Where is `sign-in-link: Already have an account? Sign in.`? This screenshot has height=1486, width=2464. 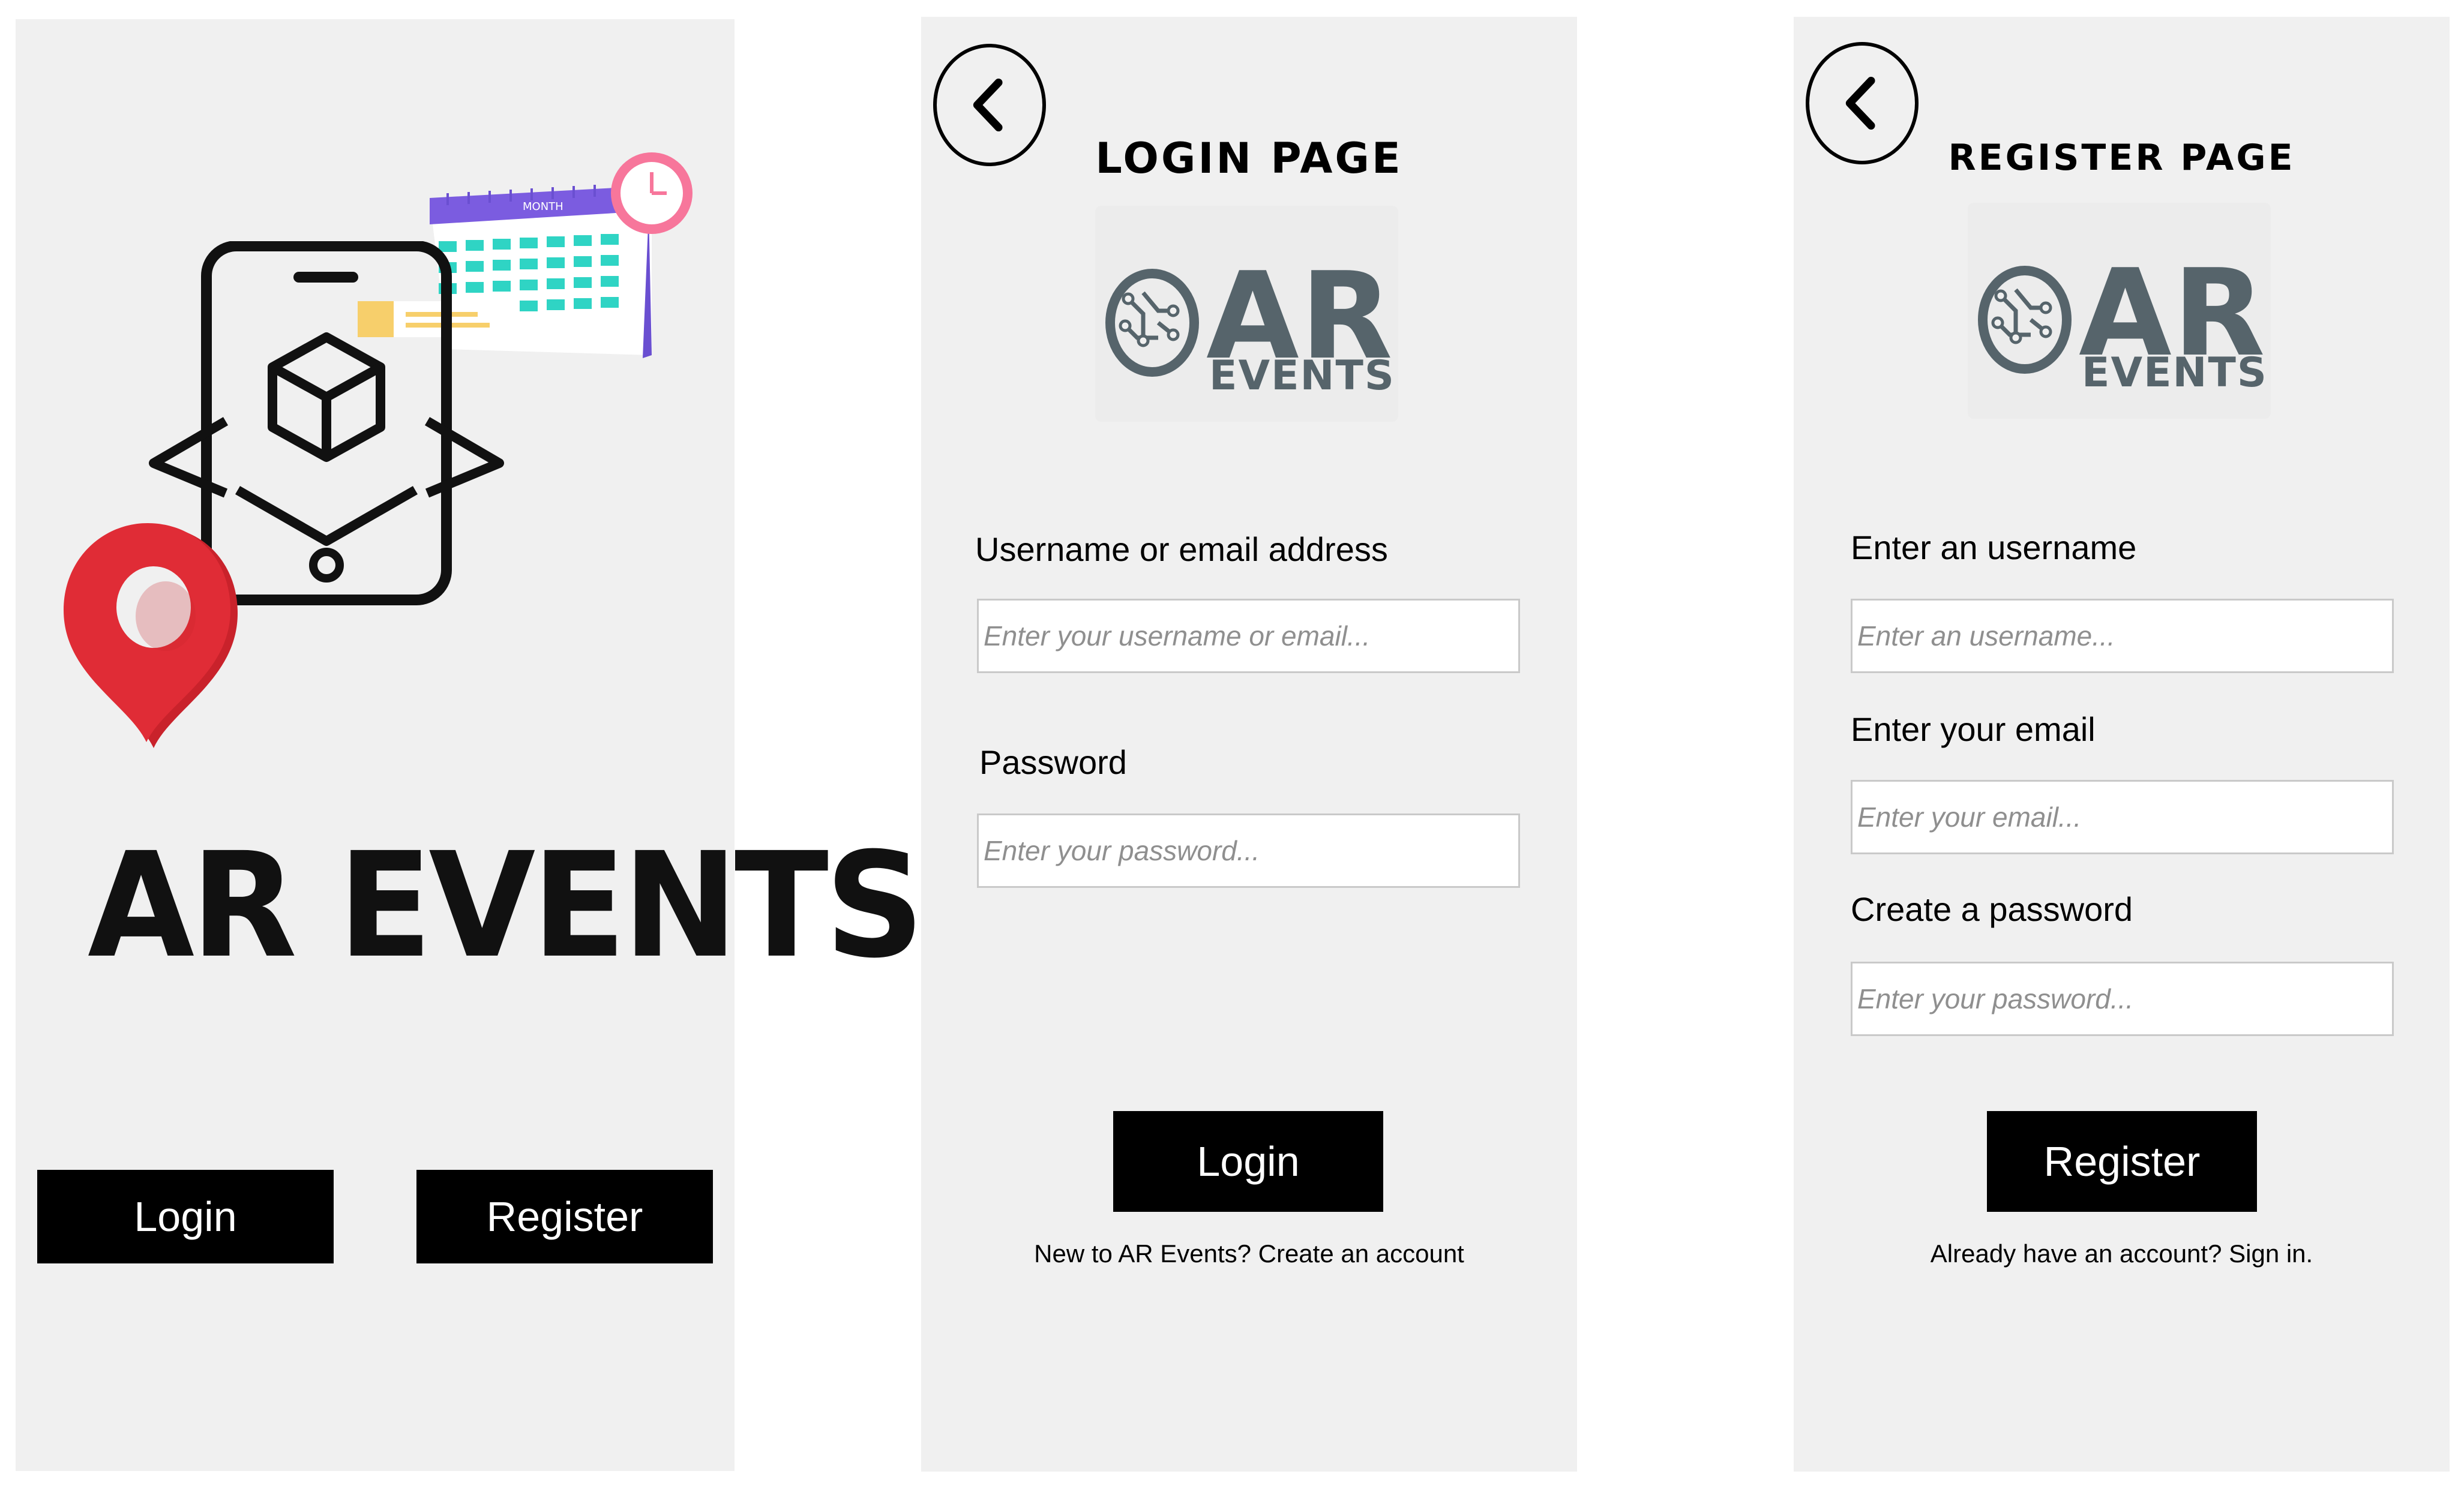 sign-in-link: Already have an account? Sign in. is located at coordinates (2122, 1253).